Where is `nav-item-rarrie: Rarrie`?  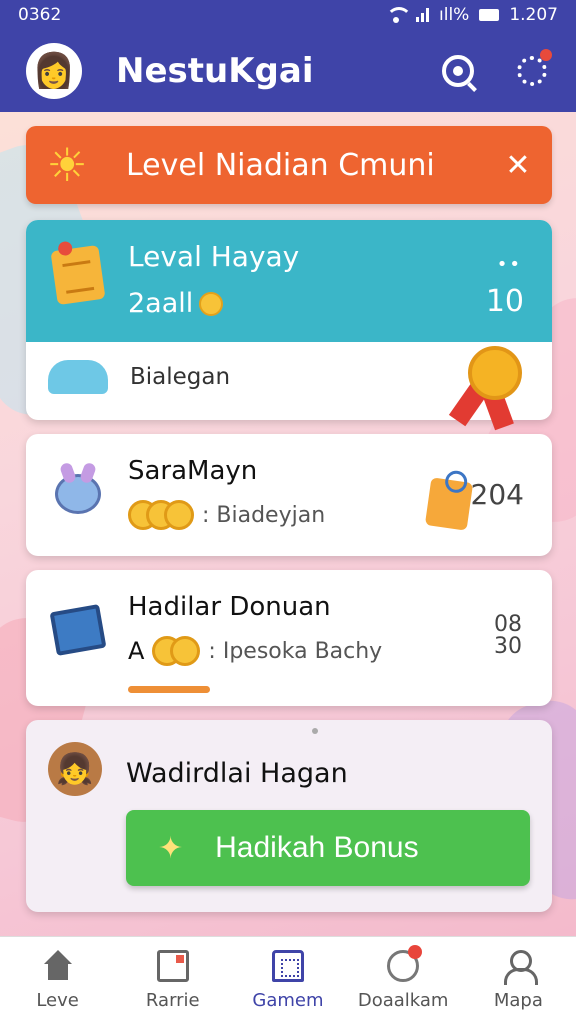 nav-item-rarrie: Rarrie is located at coordinates (173, 980).